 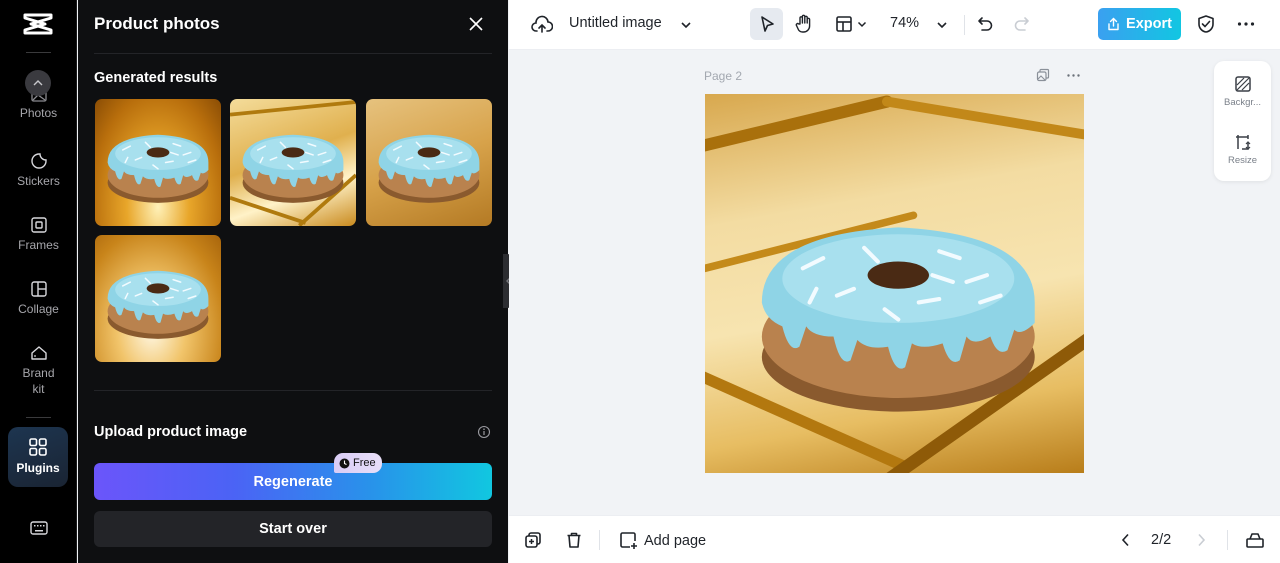 I want to click on duplicate-page-button, so click(x=1043, y=75).